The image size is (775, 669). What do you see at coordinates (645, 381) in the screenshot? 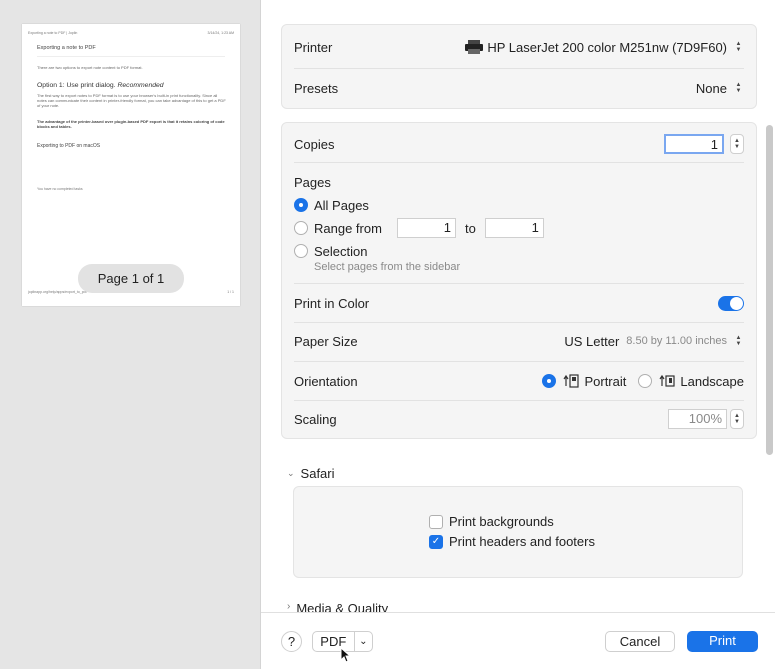
I see `landscape-radio` at bounding box center [645, 381].